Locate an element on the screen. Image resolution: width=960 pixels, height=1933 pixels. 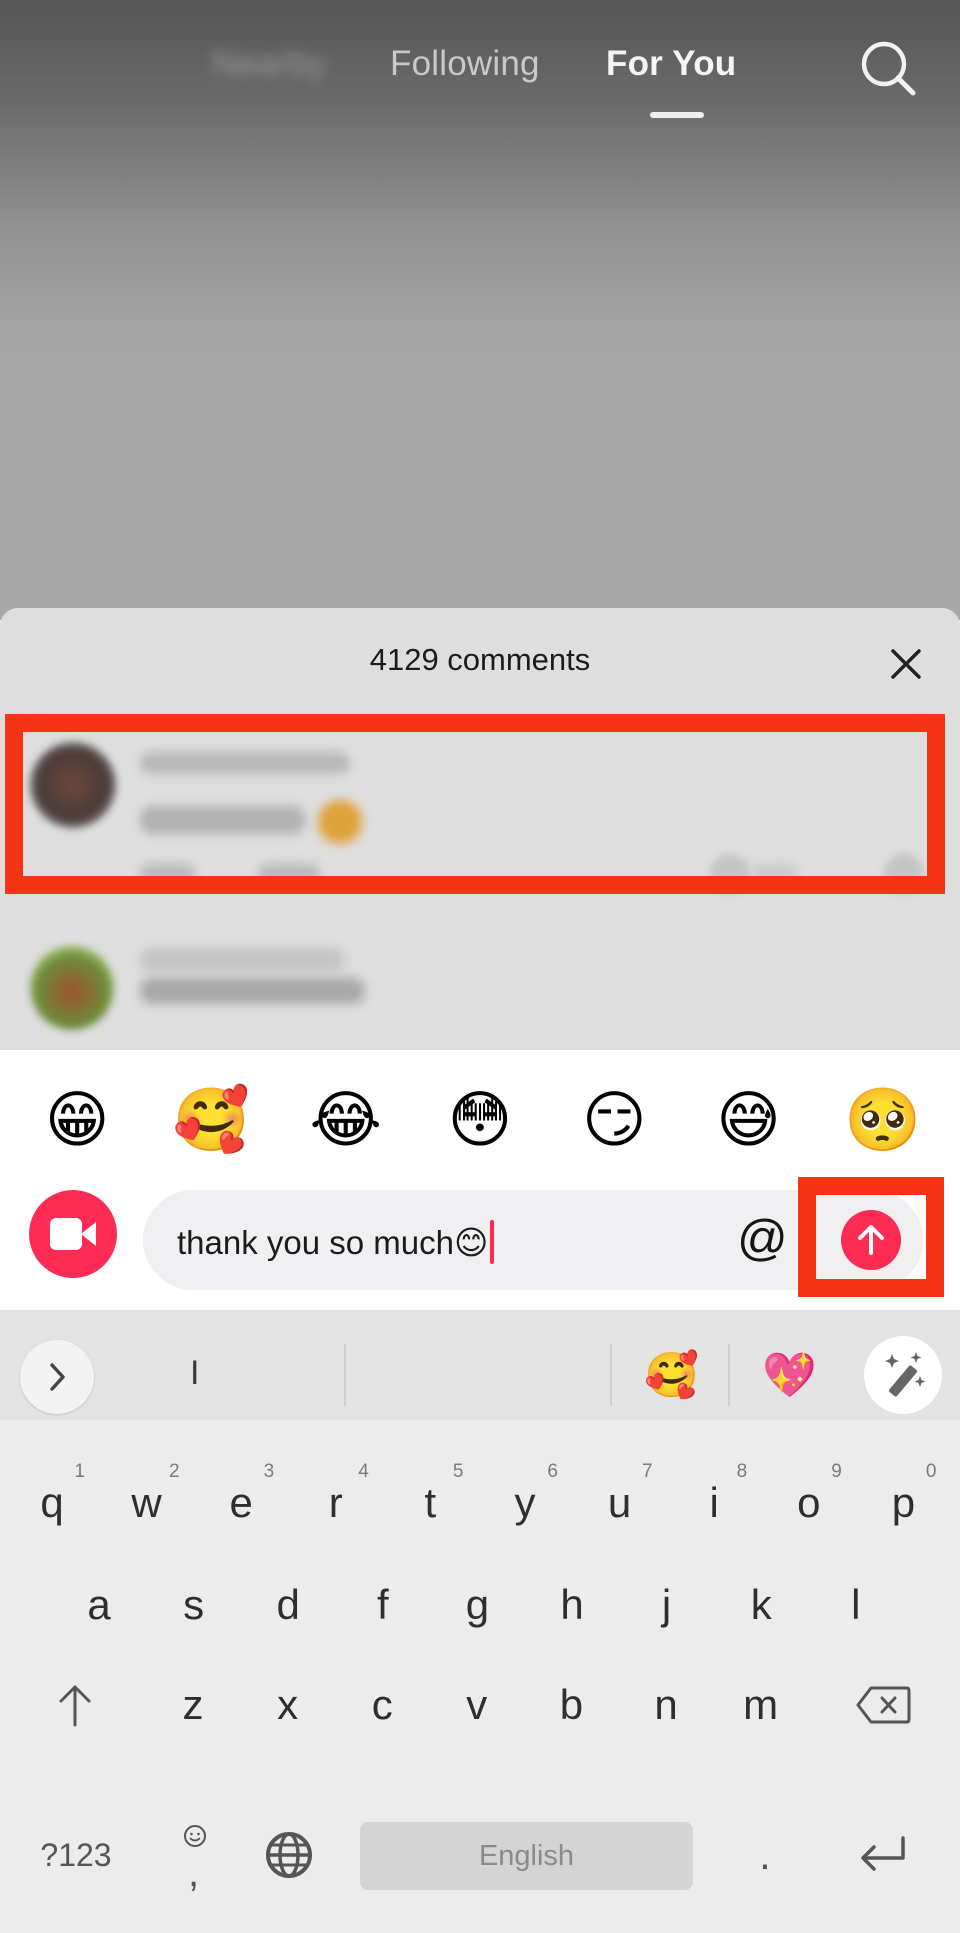
magic-wand-button is located at coordinates (903, 1375).